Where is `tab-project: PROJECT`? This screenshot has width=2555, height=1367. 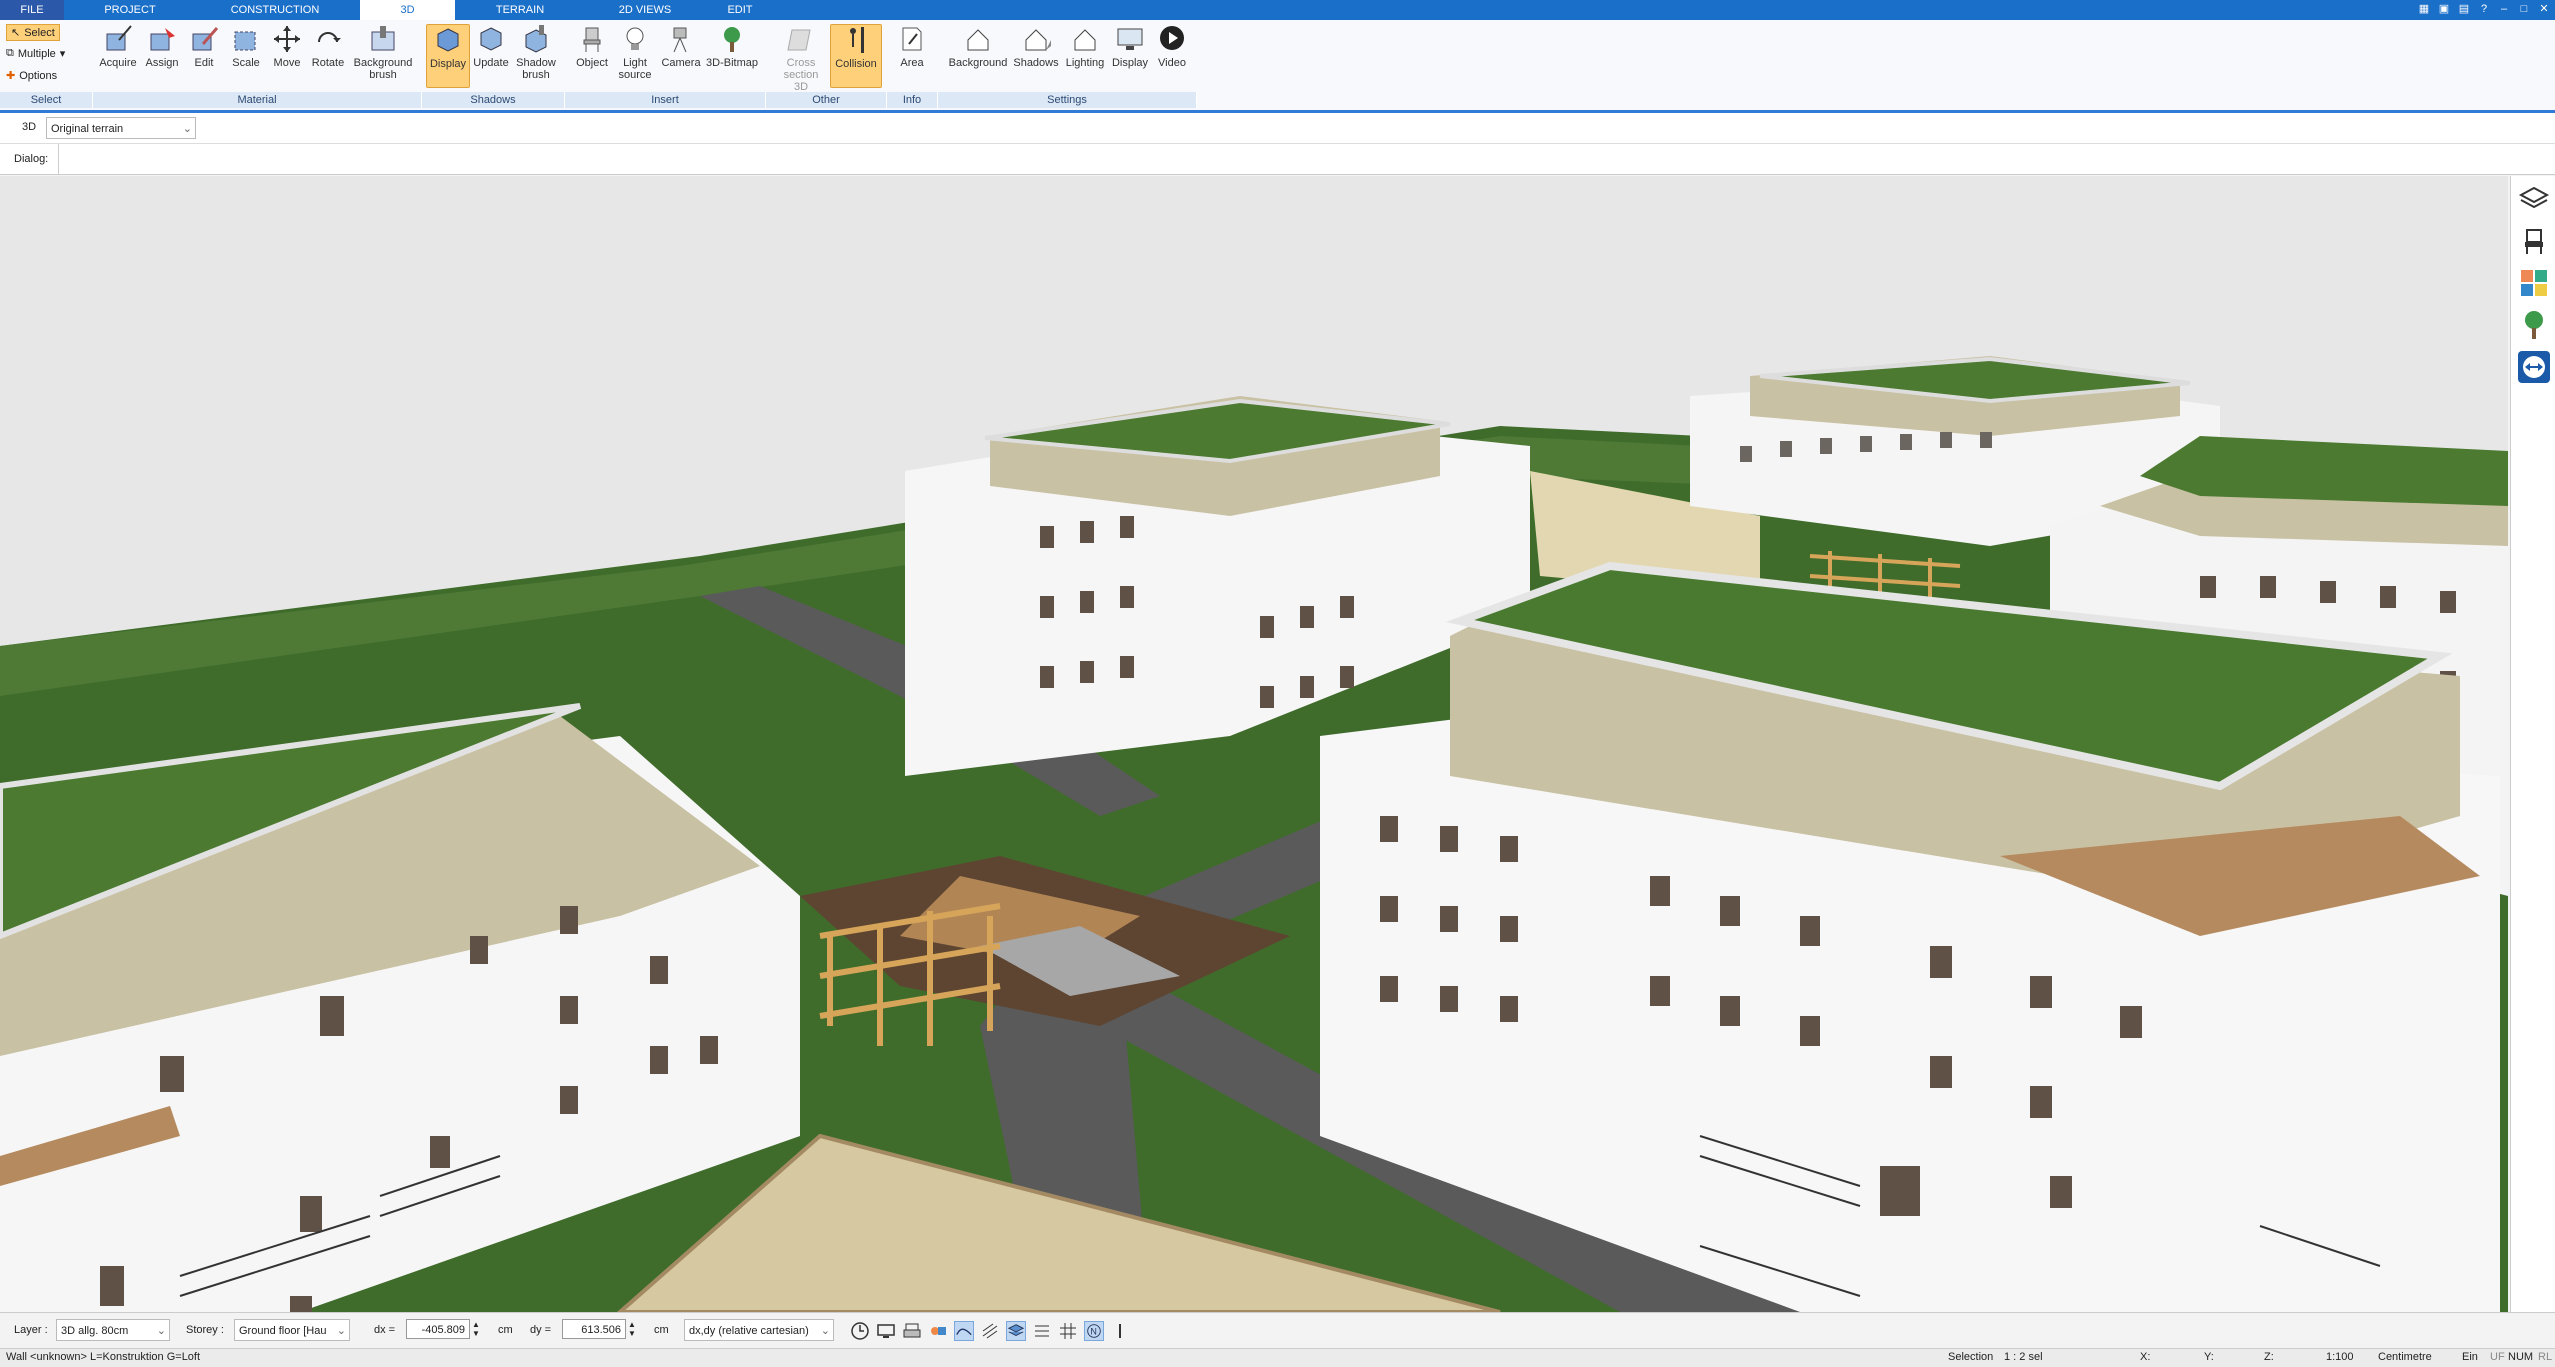 tab-project: PROJECT is located at coordinates (130, 10).